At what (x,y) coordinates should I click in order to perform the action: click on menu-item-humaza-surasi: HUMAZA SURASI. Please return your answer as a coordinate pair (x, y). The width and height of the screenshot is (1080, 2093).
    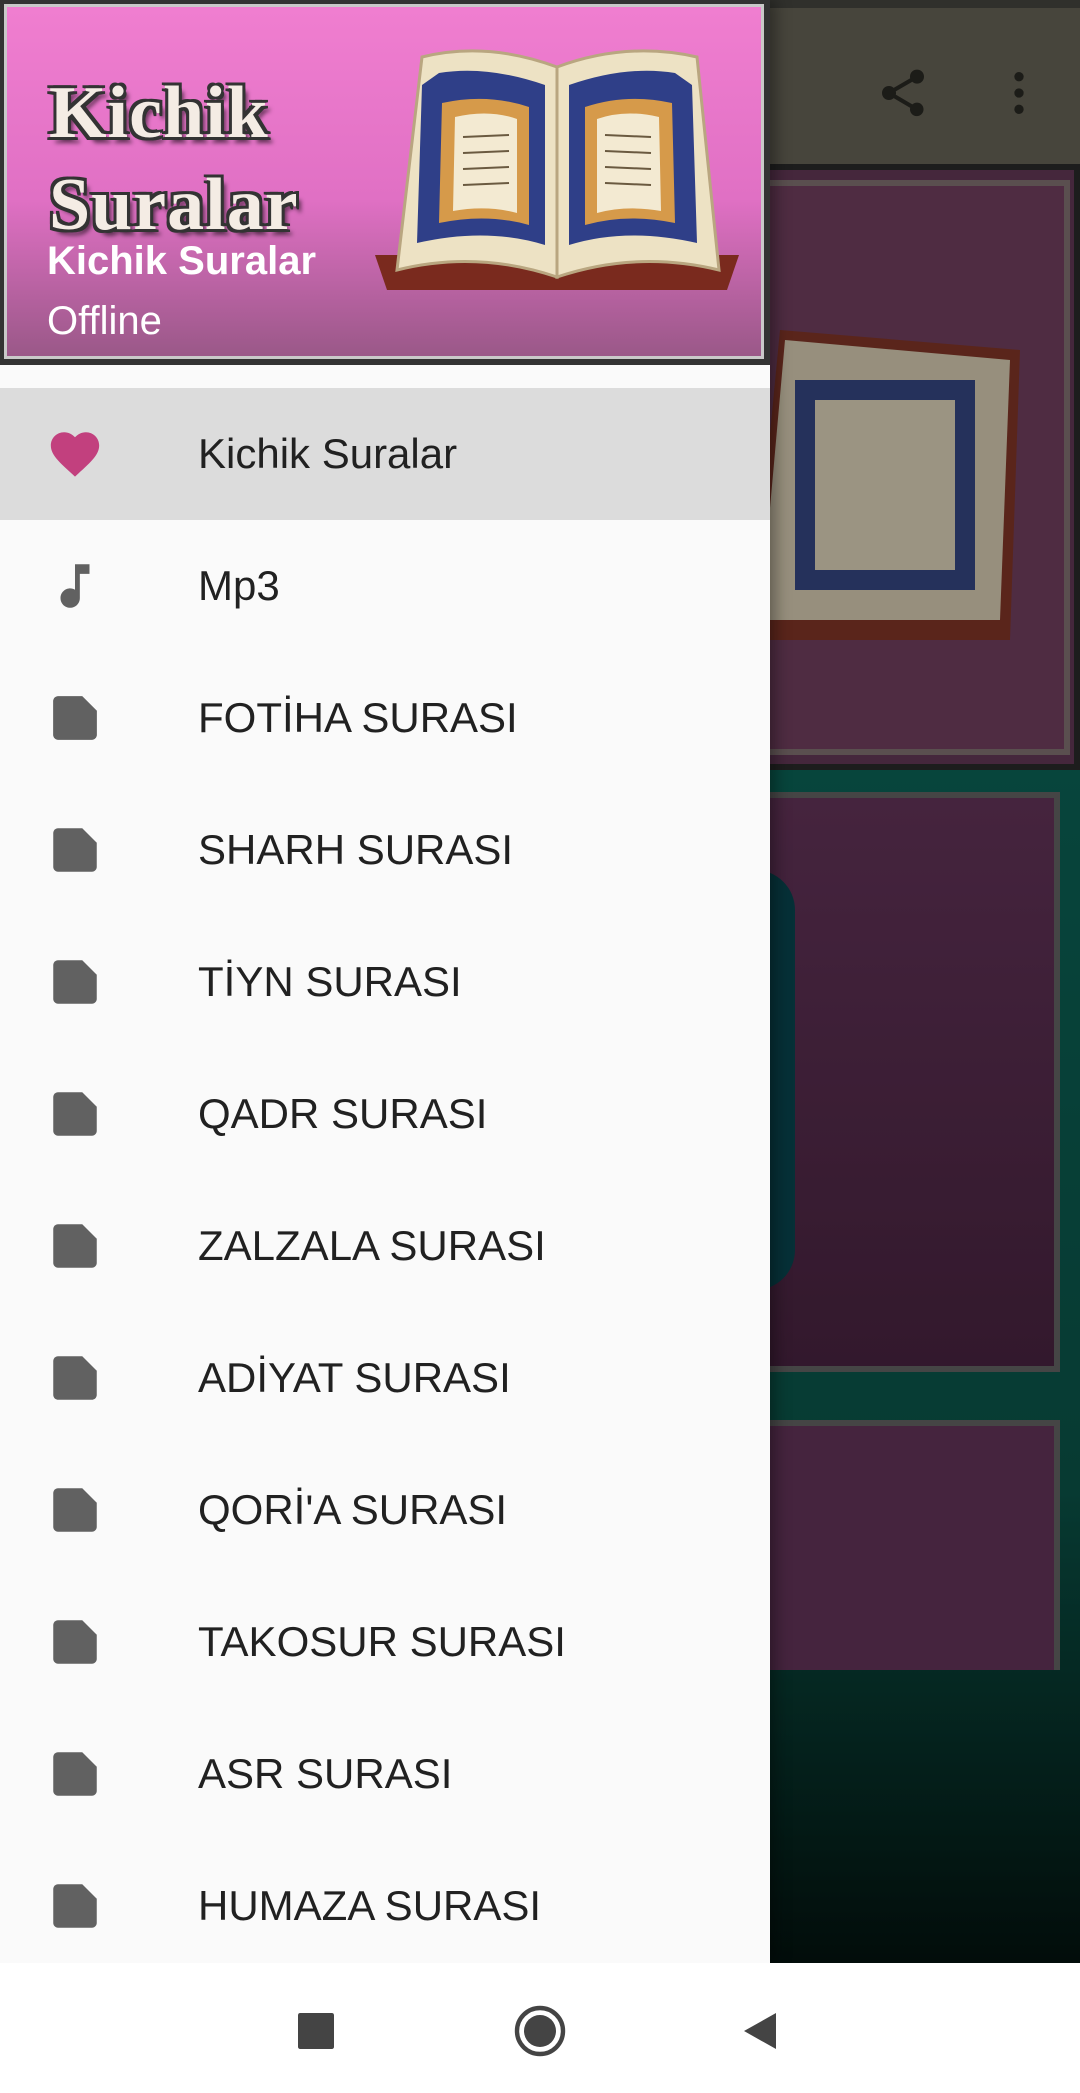
    Looking at the image, I should click on (385, 1901).